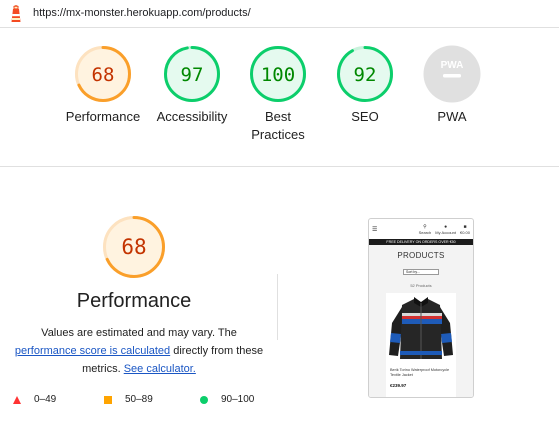 This screenshot has width=559, height=430. I want to click on gauge-pwa: PWA PWA, so click(452, 85).